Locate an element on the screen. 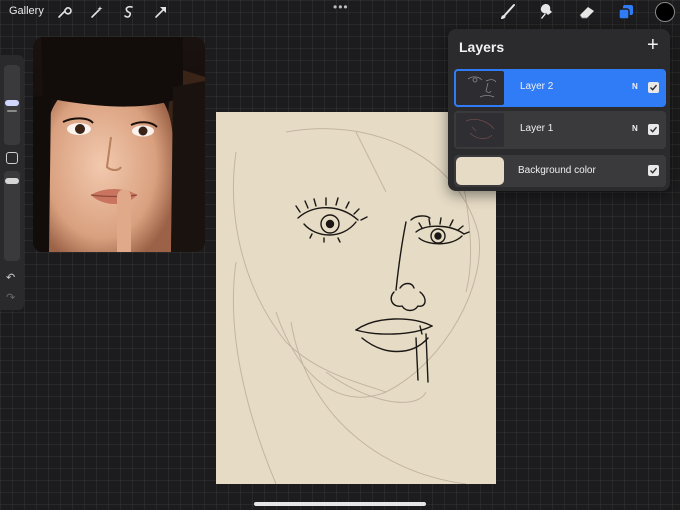 The height and width of the screenshot is (510, 680). background-color-row: Background color is located at coordinates (560, 171).